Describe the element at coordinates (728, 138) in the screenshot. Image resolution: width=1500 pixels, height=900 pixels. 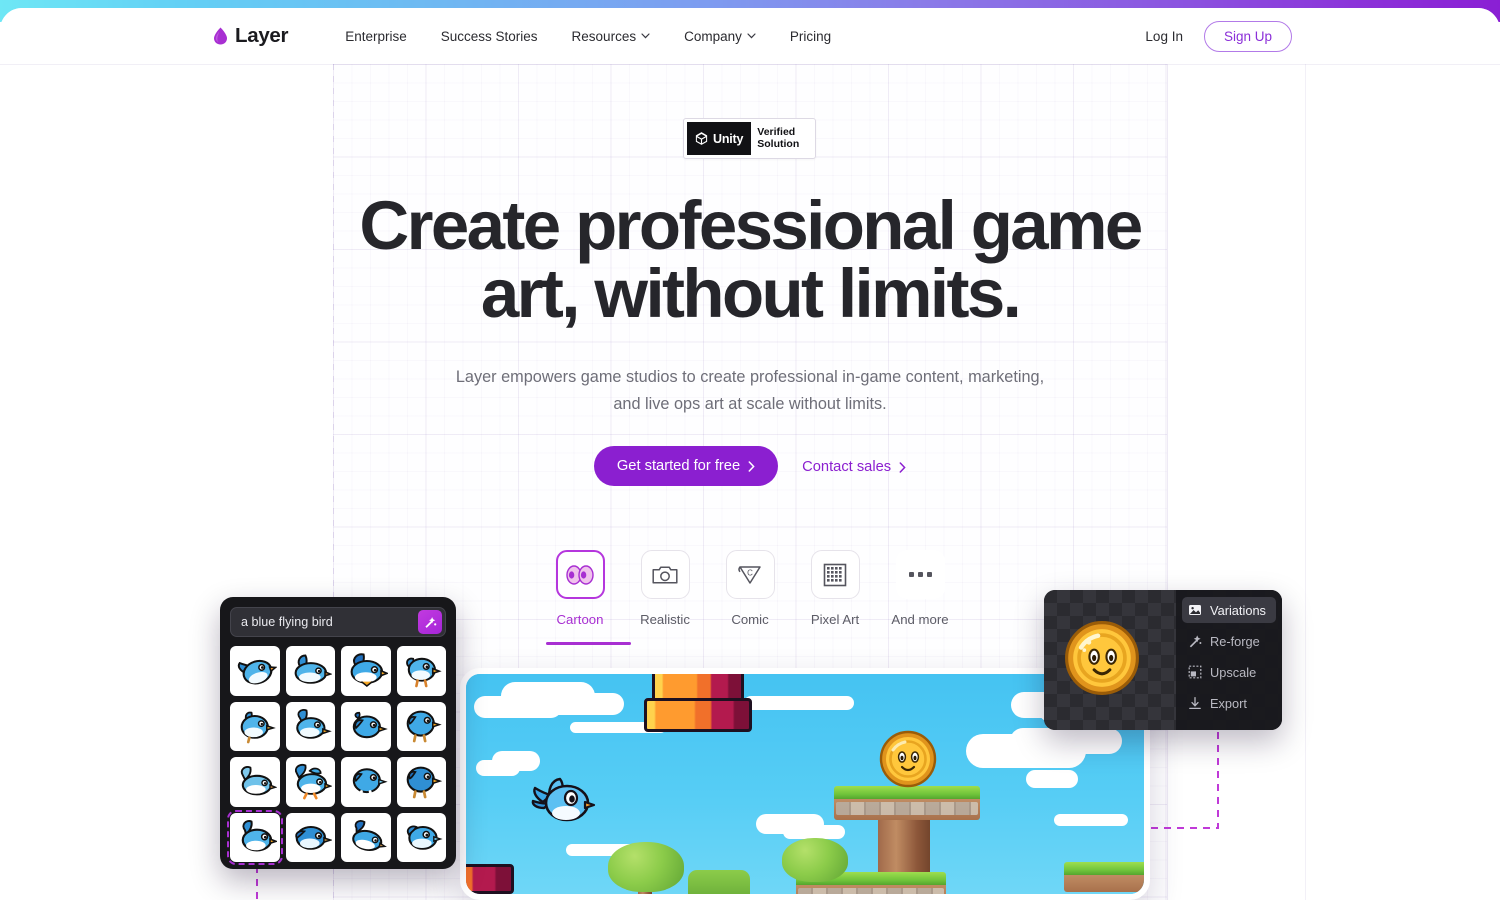
I see `unity-wordmark: Unity` at that location.